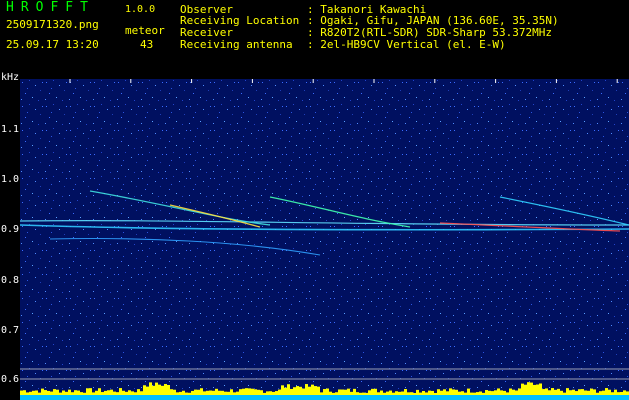 The width and height of the screenshot is (629, 400). I want to click on datetime-text: 25.09.17 13:20, so click(52, 44).